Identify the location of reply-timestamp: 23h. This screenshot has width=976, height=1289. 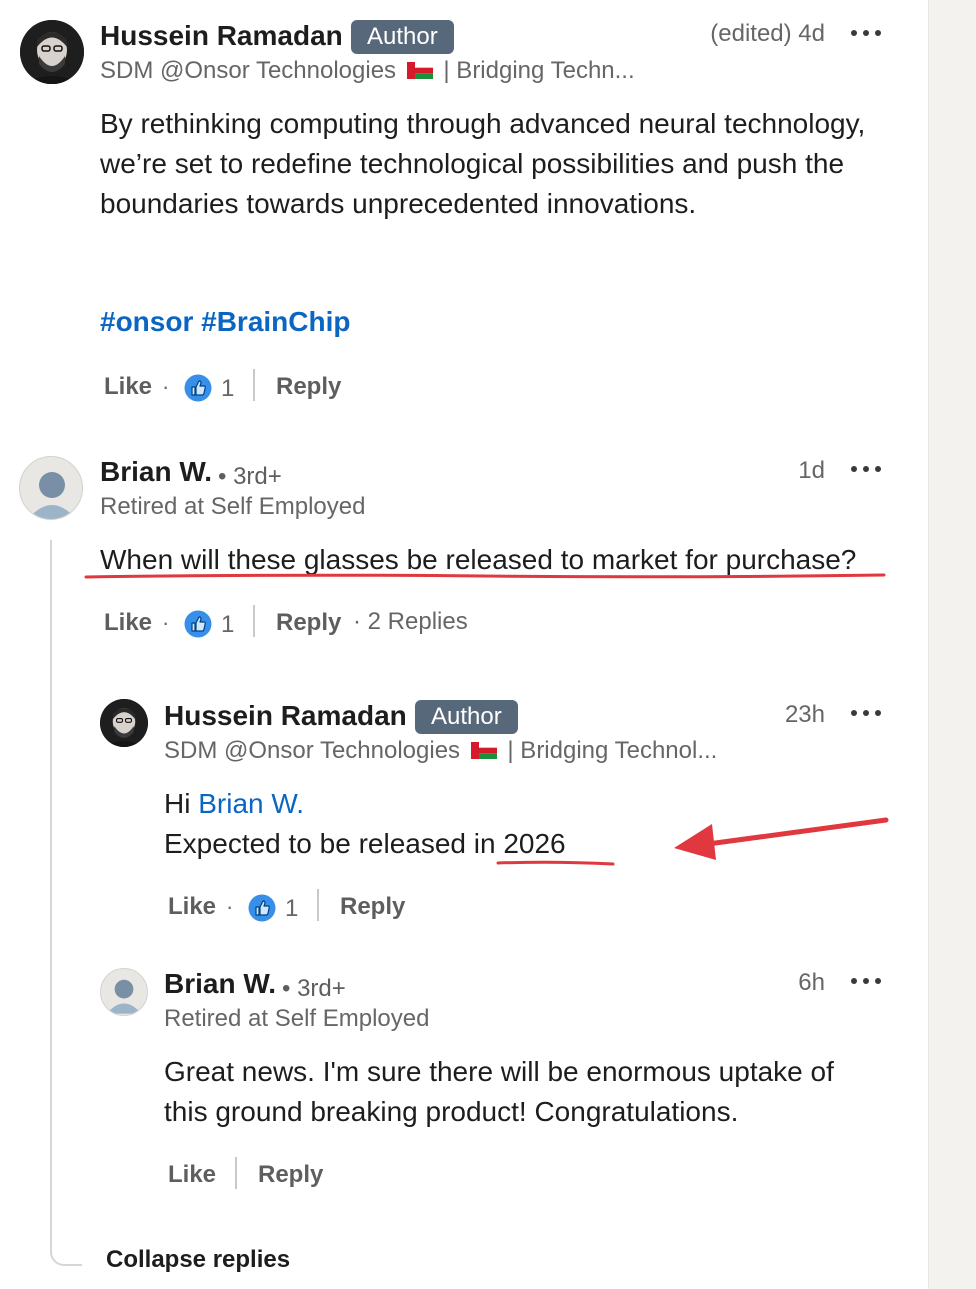
(804, 714).